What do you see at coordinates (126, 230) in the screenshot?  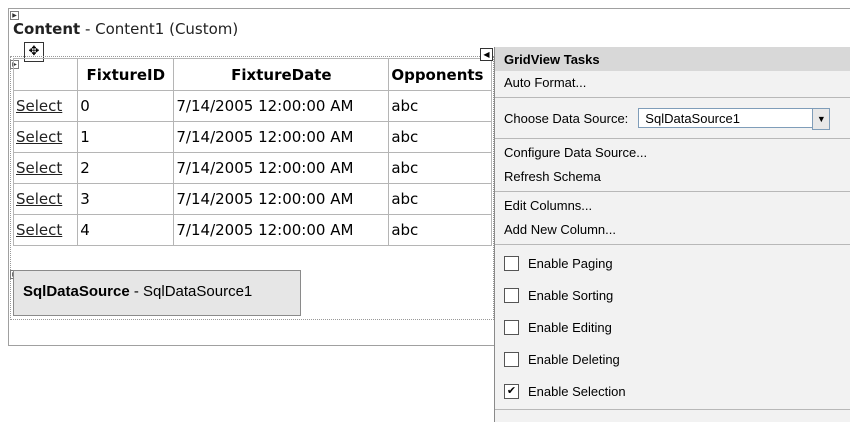 I see `fixtureid-cell: 4` at bounding box center [126, 230].